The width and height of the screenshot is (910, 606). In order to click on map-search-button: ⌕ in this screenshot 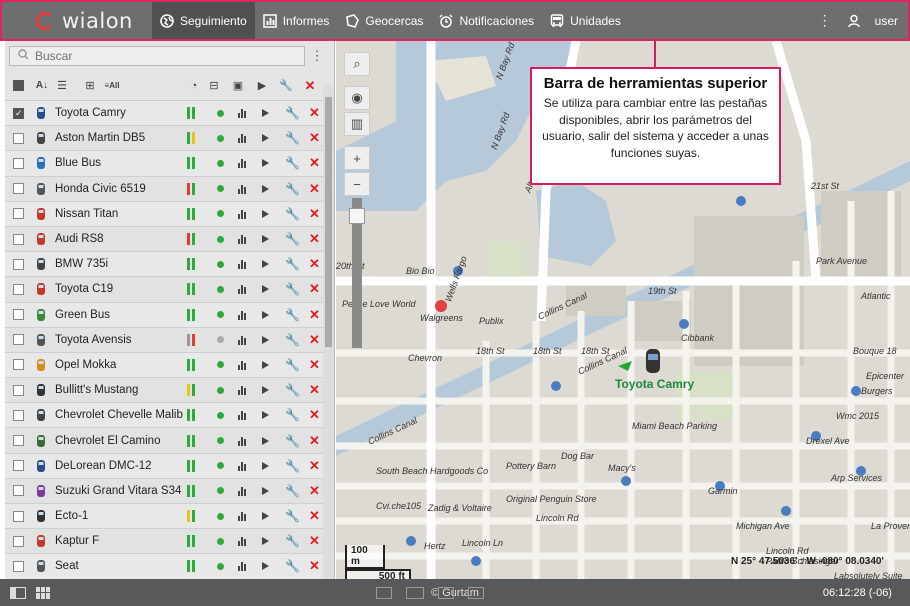, I will do `click(357, 64)`.